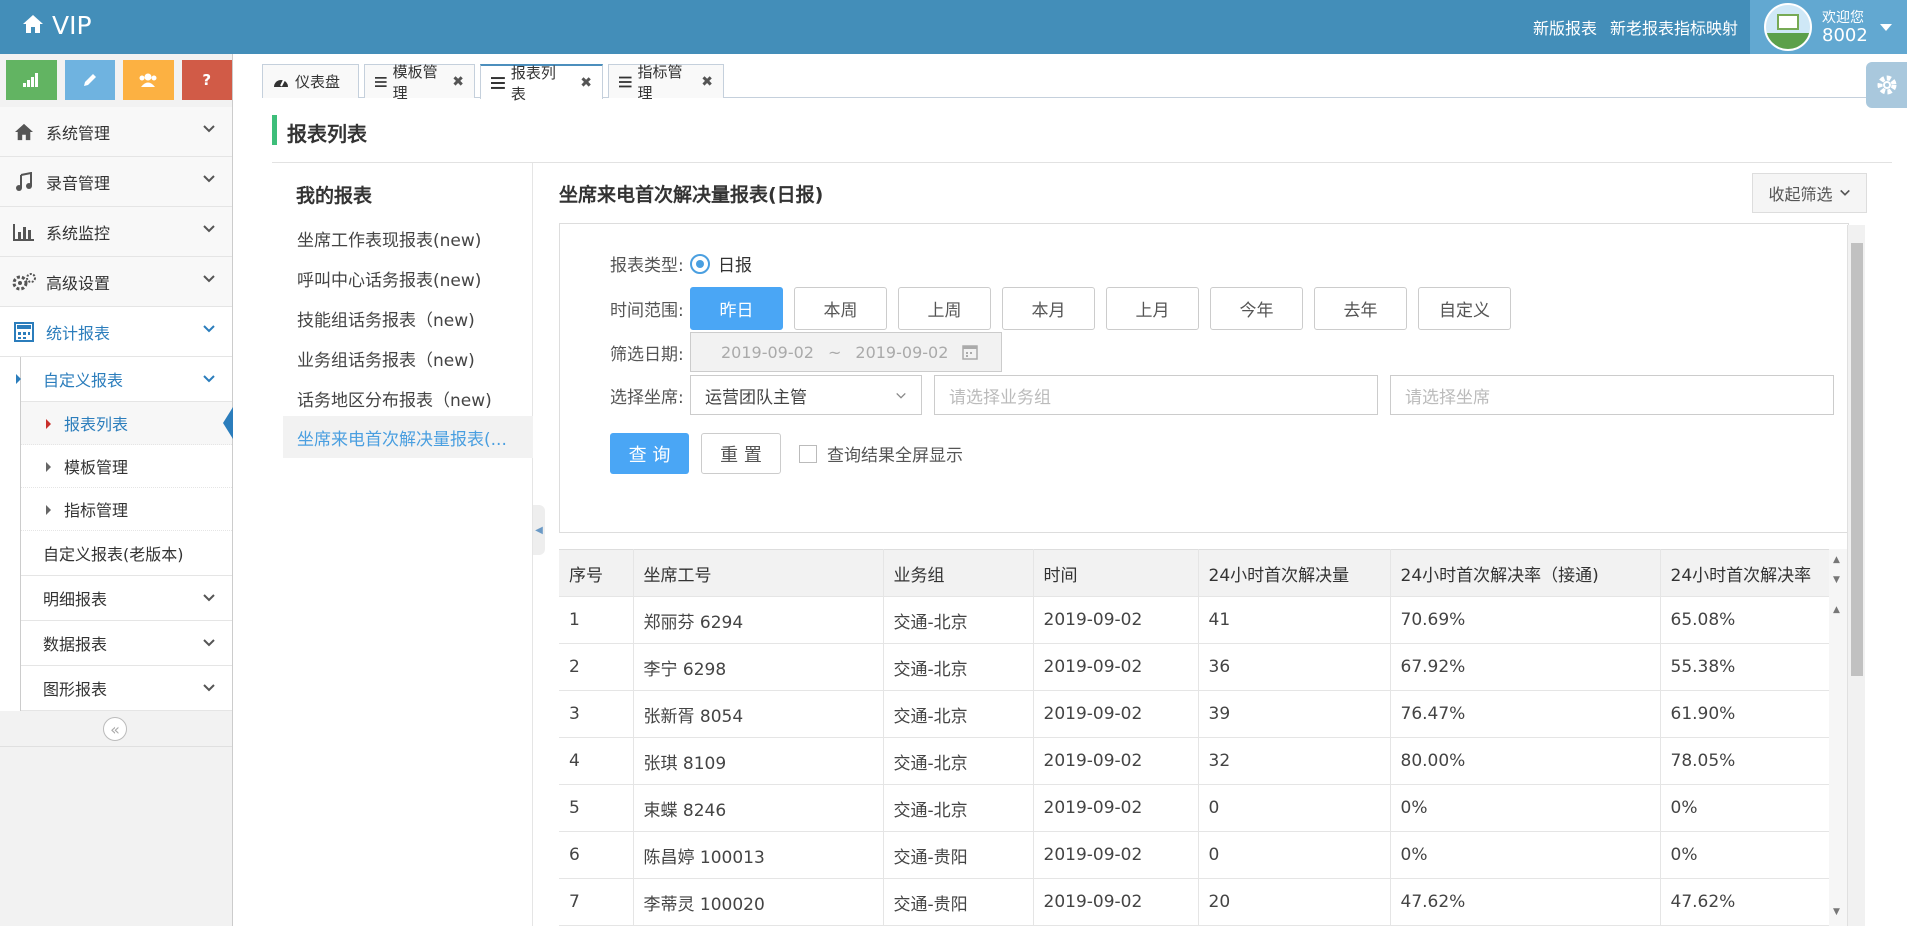  I want to click on scrollbar-thumb, so click(1857, 459).